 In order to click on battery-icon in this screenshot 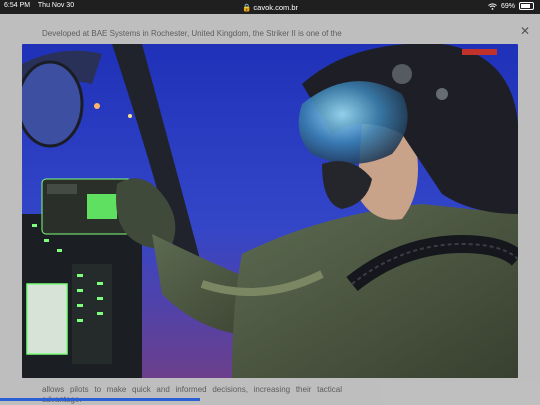, I will do `click(526, 6)`.